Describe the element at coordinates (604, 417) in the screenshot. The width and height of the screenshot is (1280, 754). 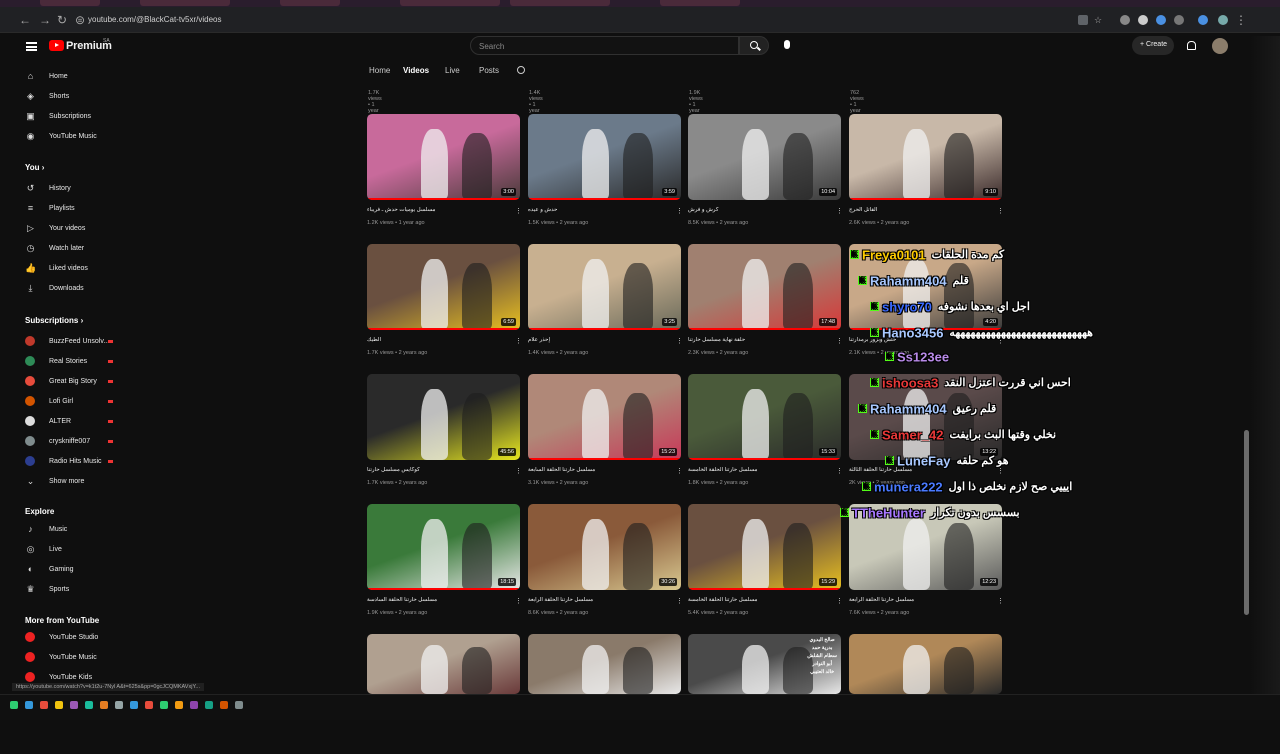
I see `video-thumbnail: 15:23` at that location.